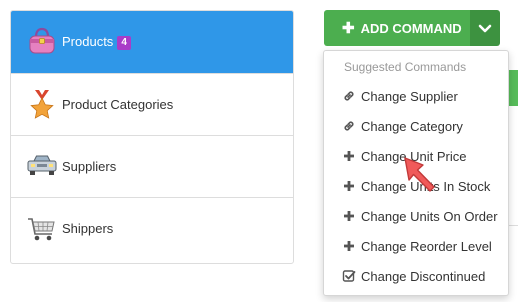 This screenshot has height=302, width=518. What do you see at coordinates (429, 216) in the screenshot?
I see `menu-item-label: Change Units On Order` at bounding box center [429, 216].